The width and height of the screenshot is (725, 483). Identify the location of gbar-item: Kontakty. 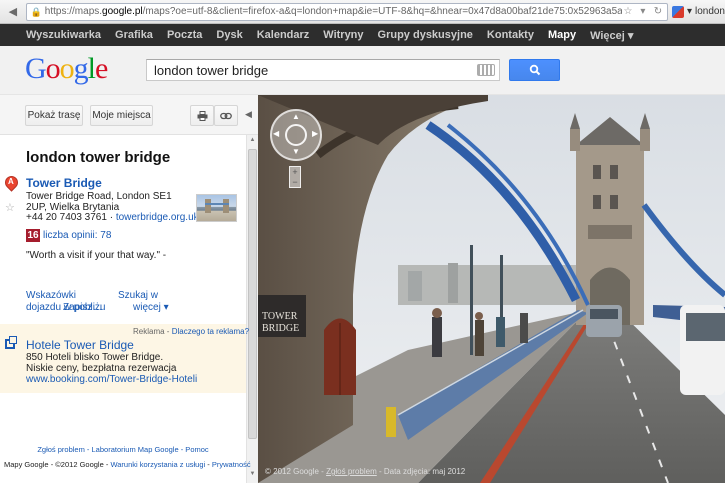
(510, 35).